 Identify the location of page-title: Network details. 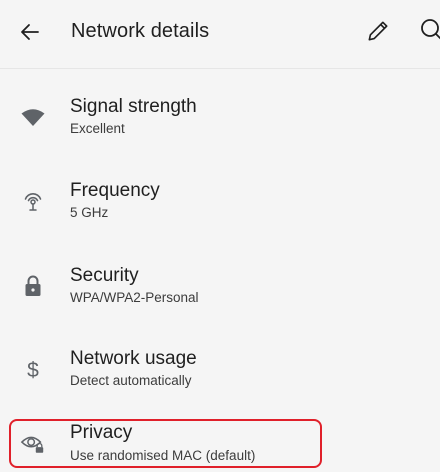
(140, 31).